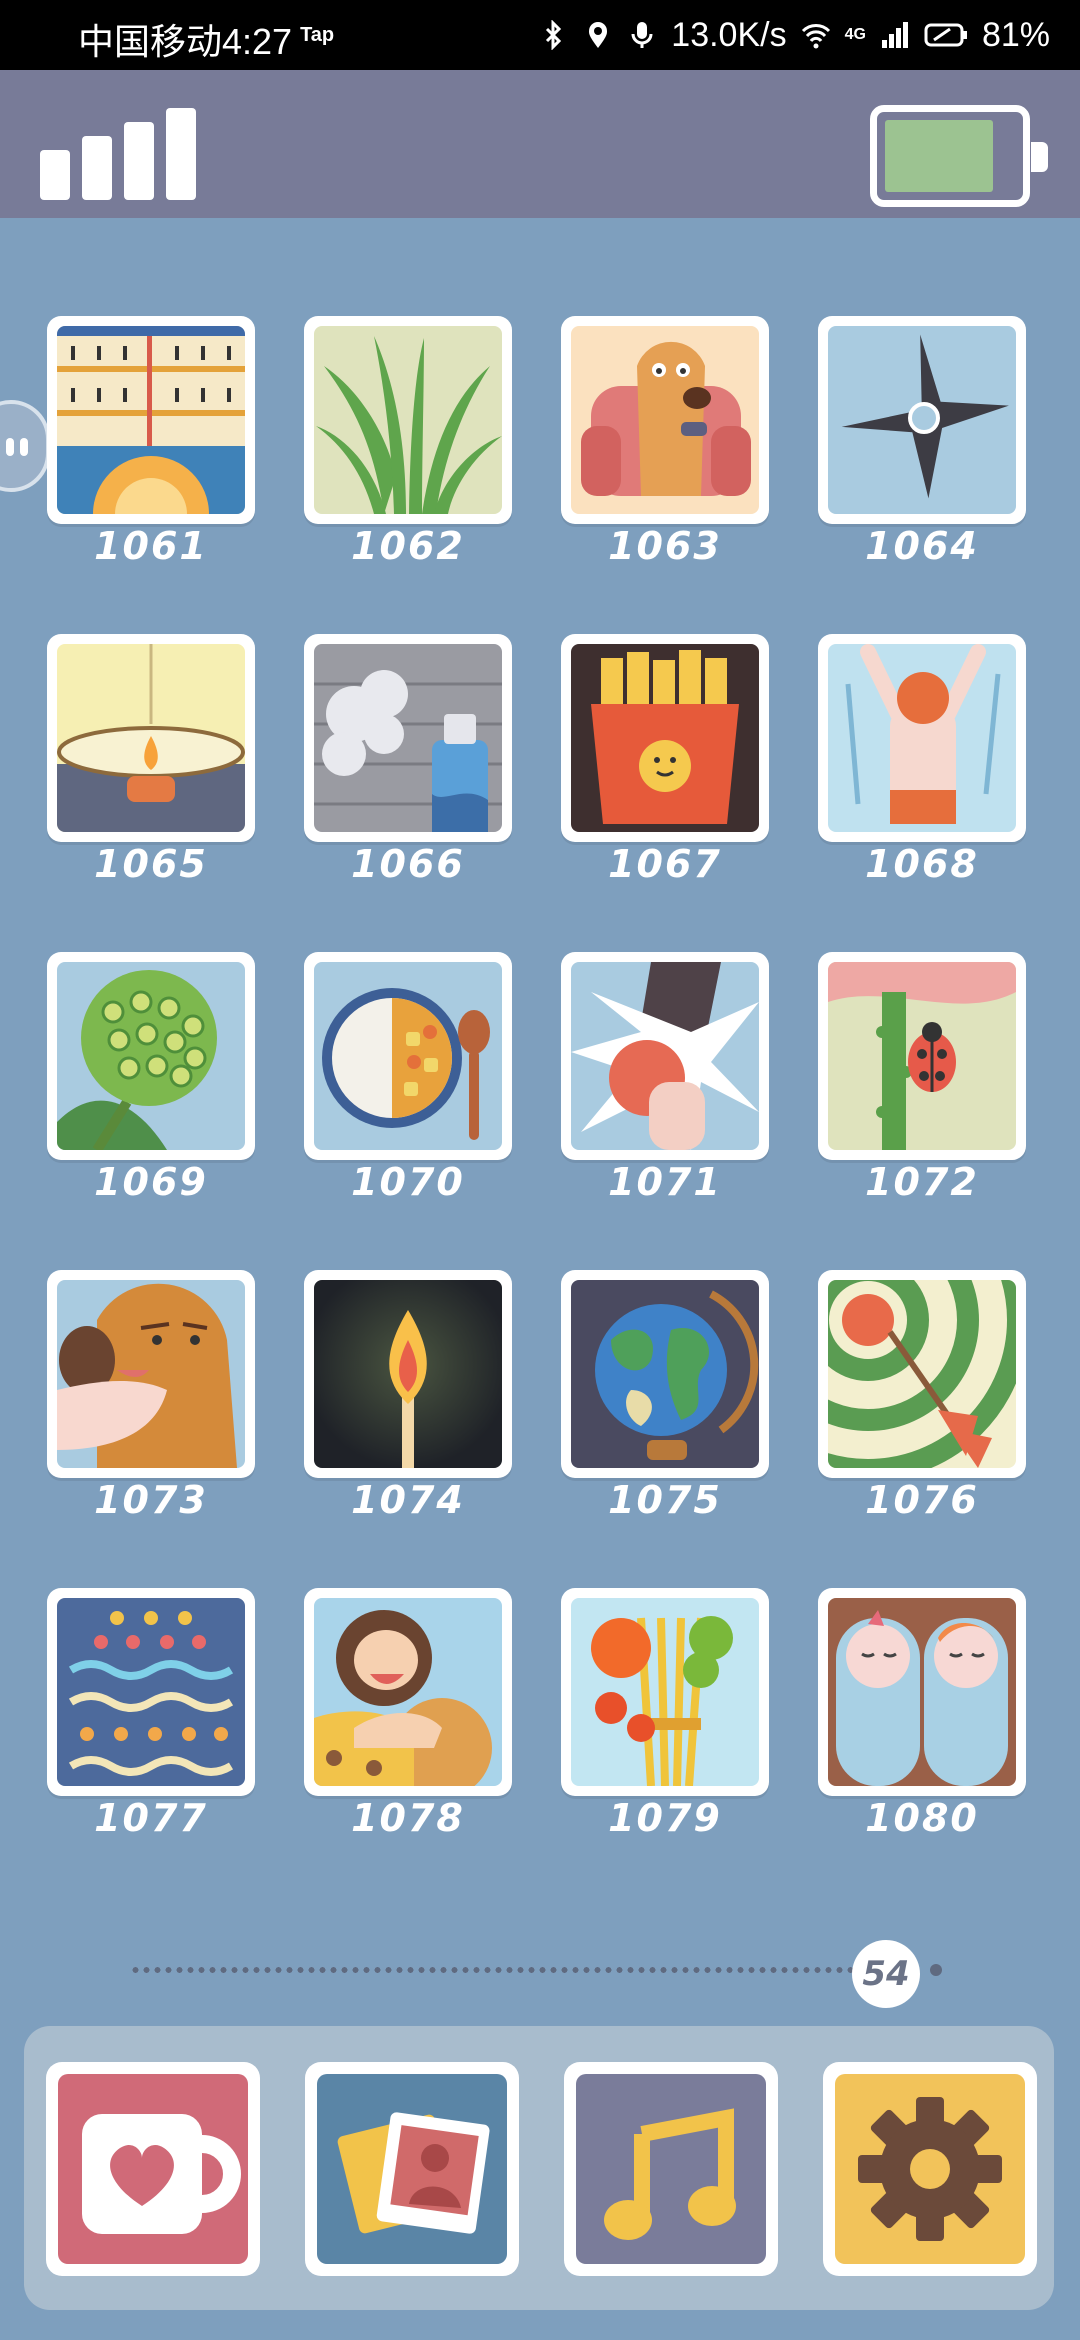 The image size is (1080, 2340). What do you see at coordinates (598, 35) in the screenshot?
I see `location-icon` at bounding box center [598, 35].